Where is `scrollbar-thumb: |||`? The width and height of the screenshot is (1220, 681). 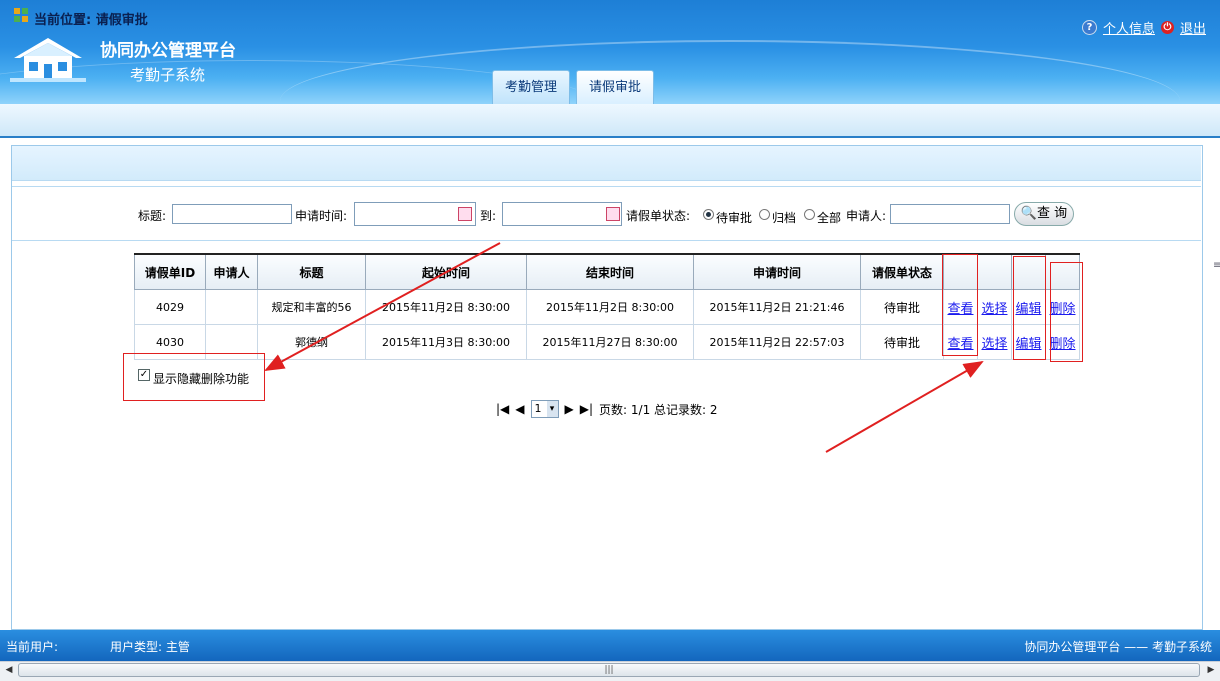 scrollbar-thumb: ||| is located at coordinates (609, 670).